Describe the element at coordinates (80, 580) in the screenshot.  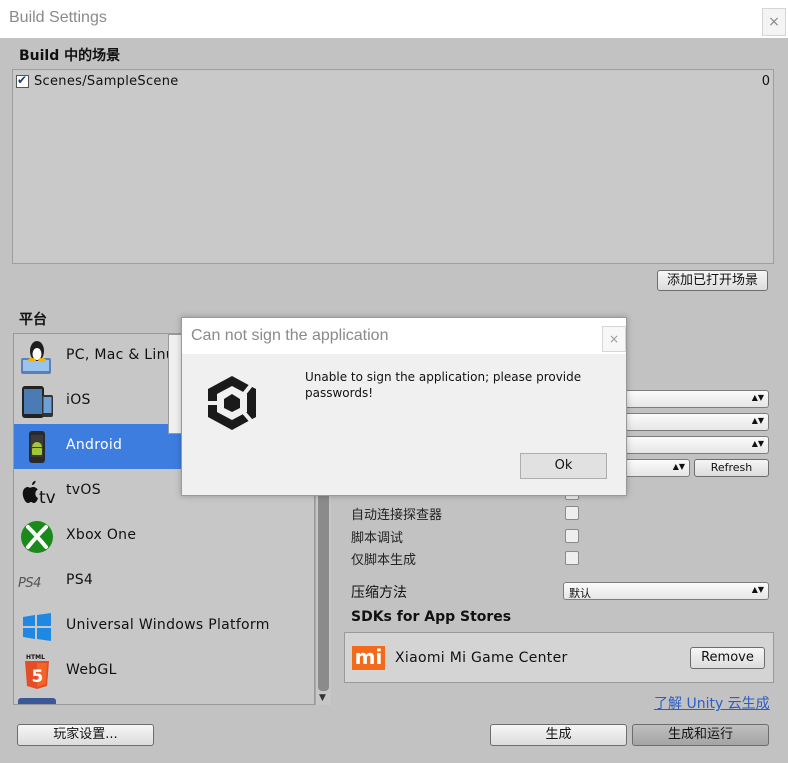
I see `platform-label: PS4` at that location.